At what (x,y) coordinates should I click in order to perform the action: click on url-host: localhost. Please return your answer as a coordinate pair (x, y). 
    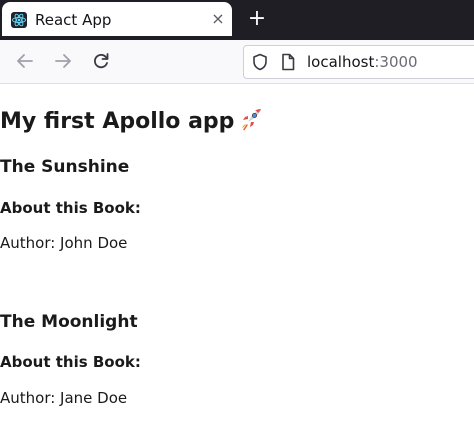
    Looking at the image, I should click on (341, 62).